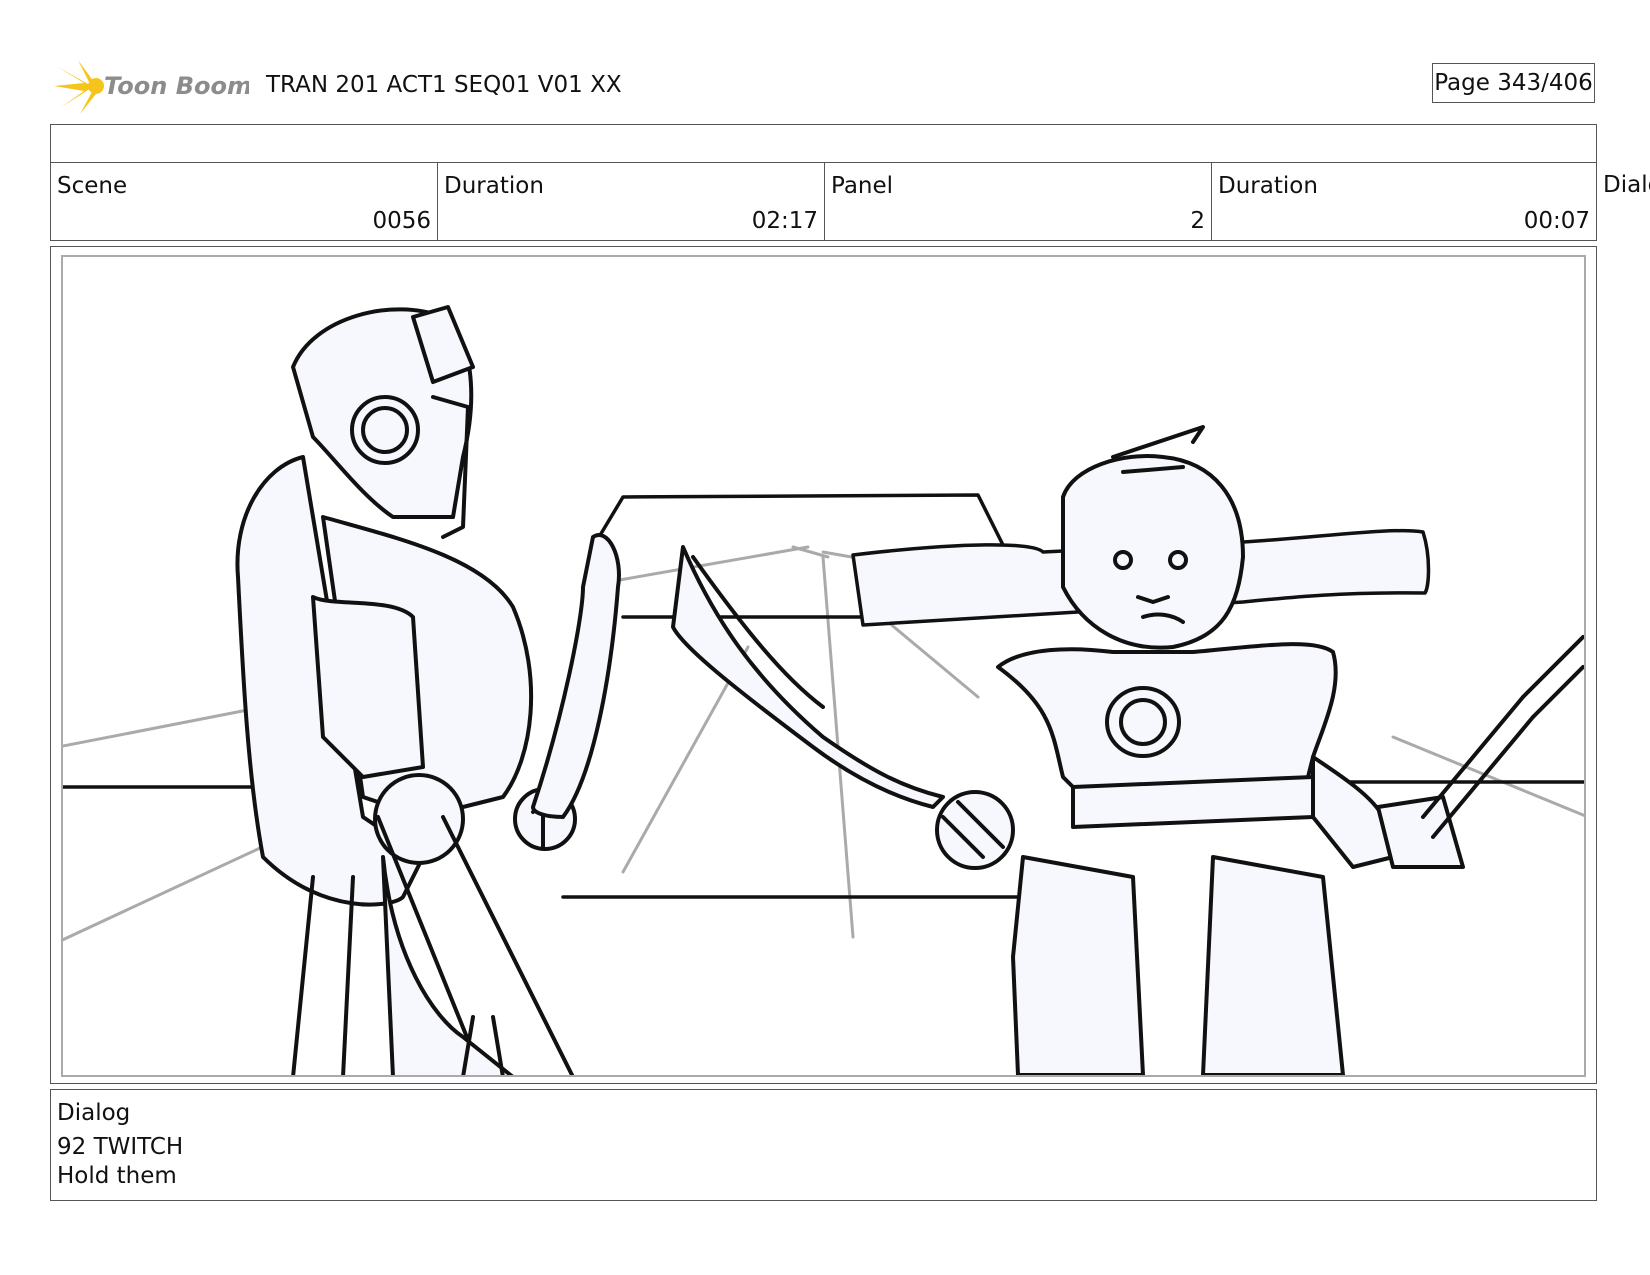 Image resolution: width=1650 pixels, height=1275 pixels. Describe the element at coordinates (631, 201) in the screenshot. I see `scene-duration-cell: Duration 02:17` at that location.